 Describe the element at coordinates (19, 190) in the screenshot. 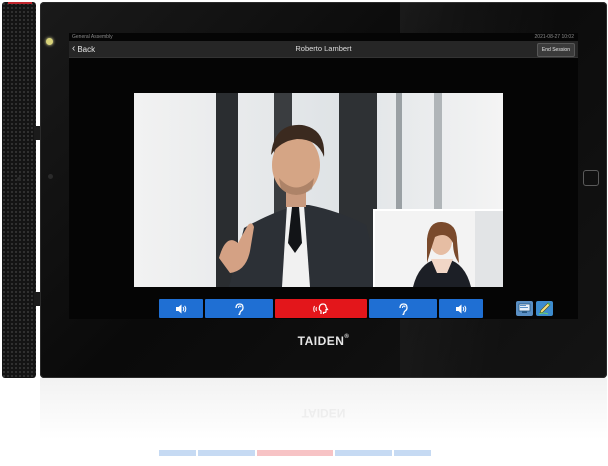

I see `speaker-grille` at that location.